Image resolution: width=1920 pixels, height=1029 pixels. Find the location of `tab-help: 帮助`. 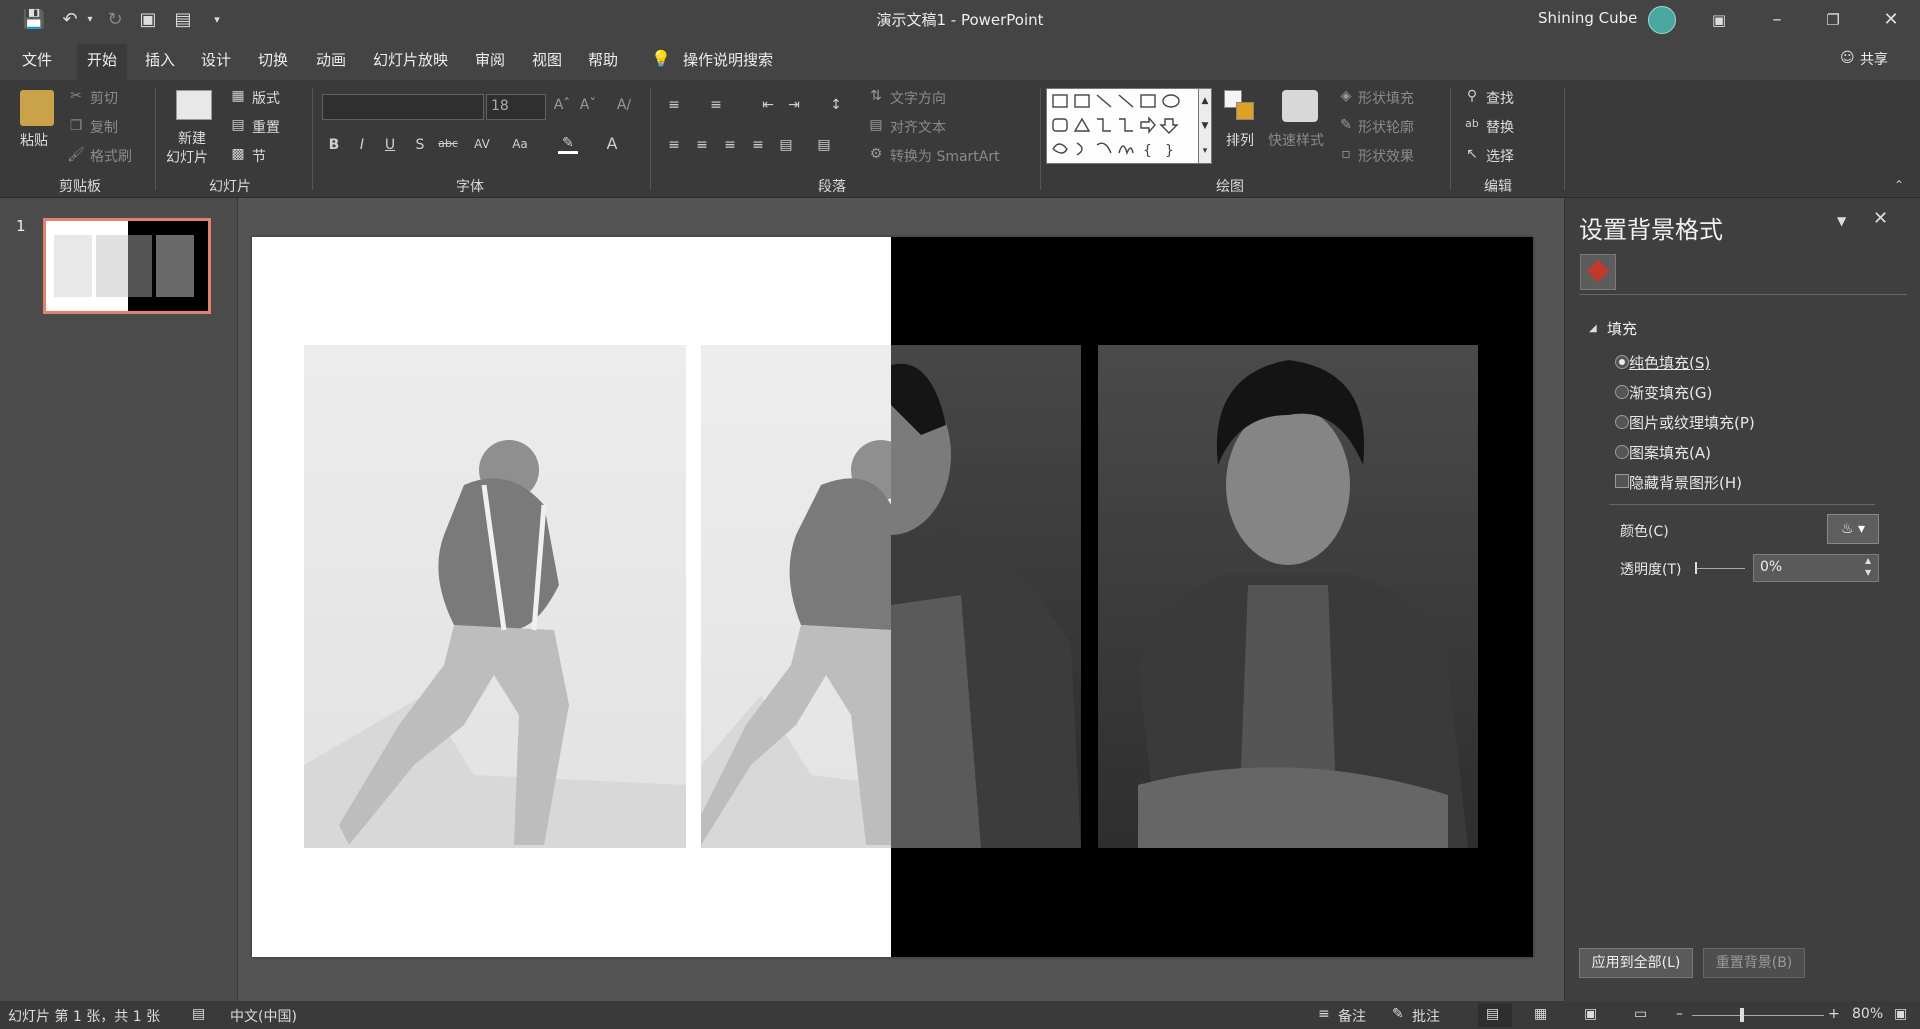

tab-help: 帮助 is located at coordinates (603, 59).